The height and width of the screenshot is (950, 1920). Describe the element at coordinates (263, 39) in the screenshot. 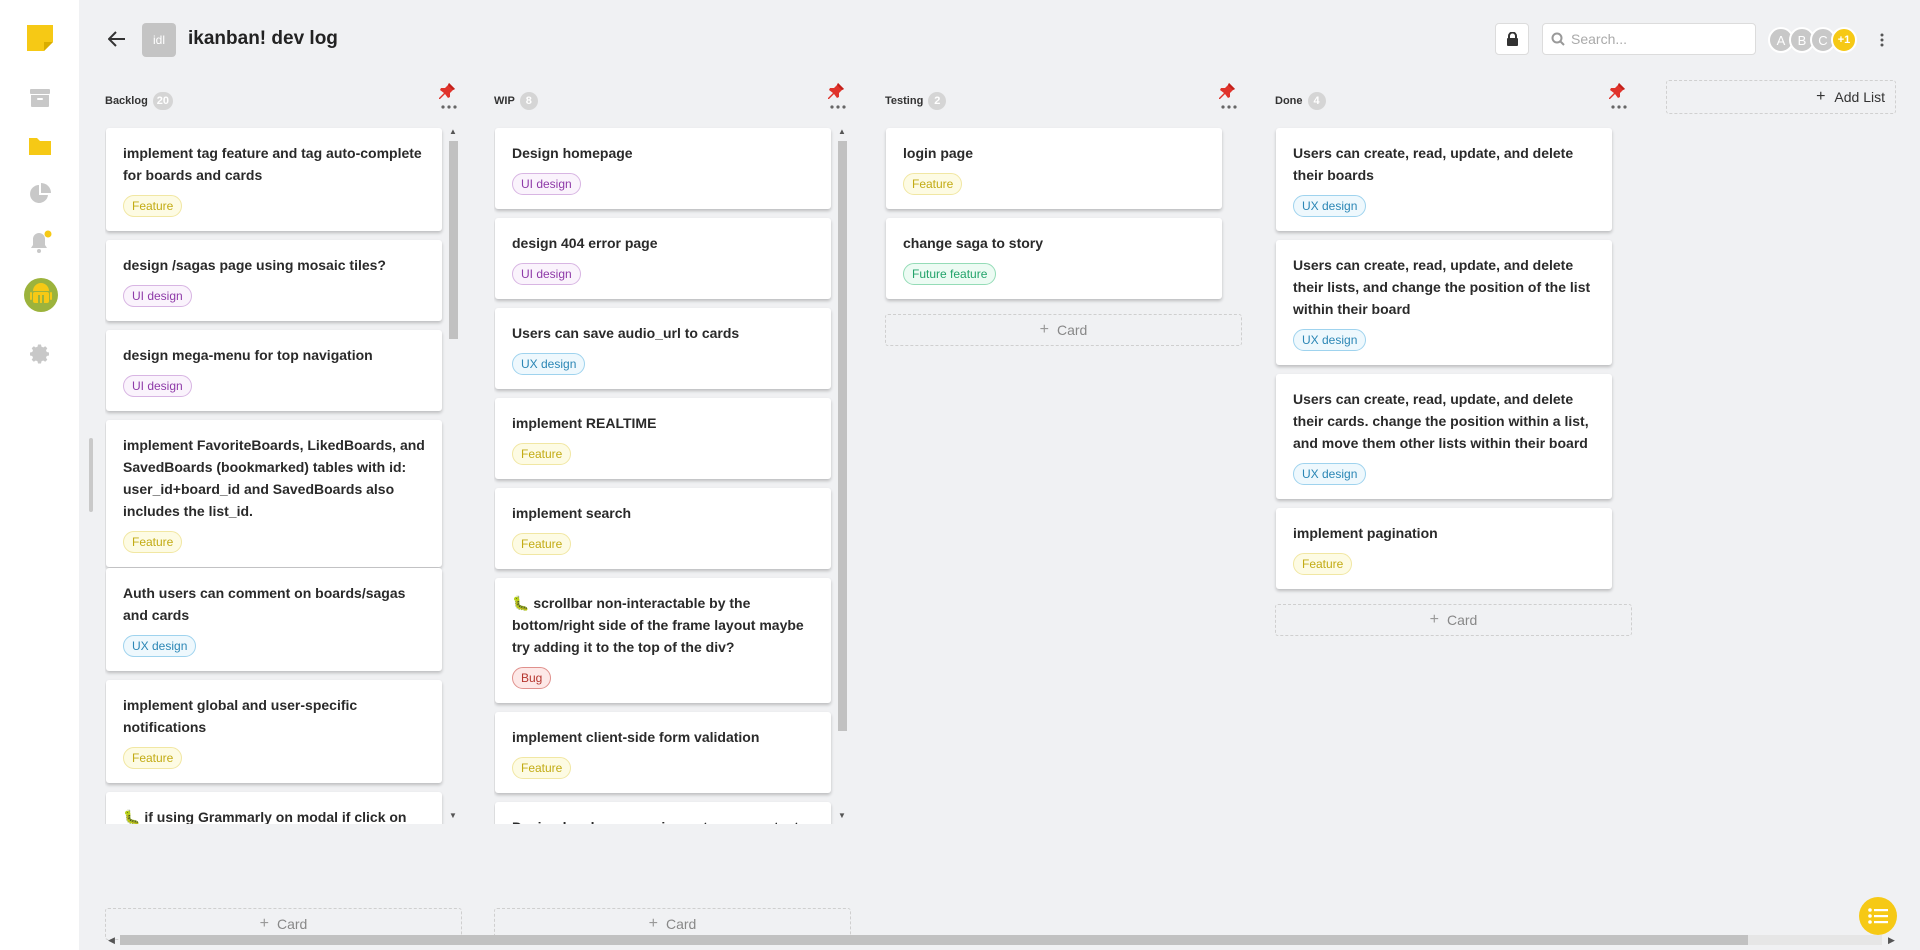

I see `board-title: ikanban! dev log` at that location.